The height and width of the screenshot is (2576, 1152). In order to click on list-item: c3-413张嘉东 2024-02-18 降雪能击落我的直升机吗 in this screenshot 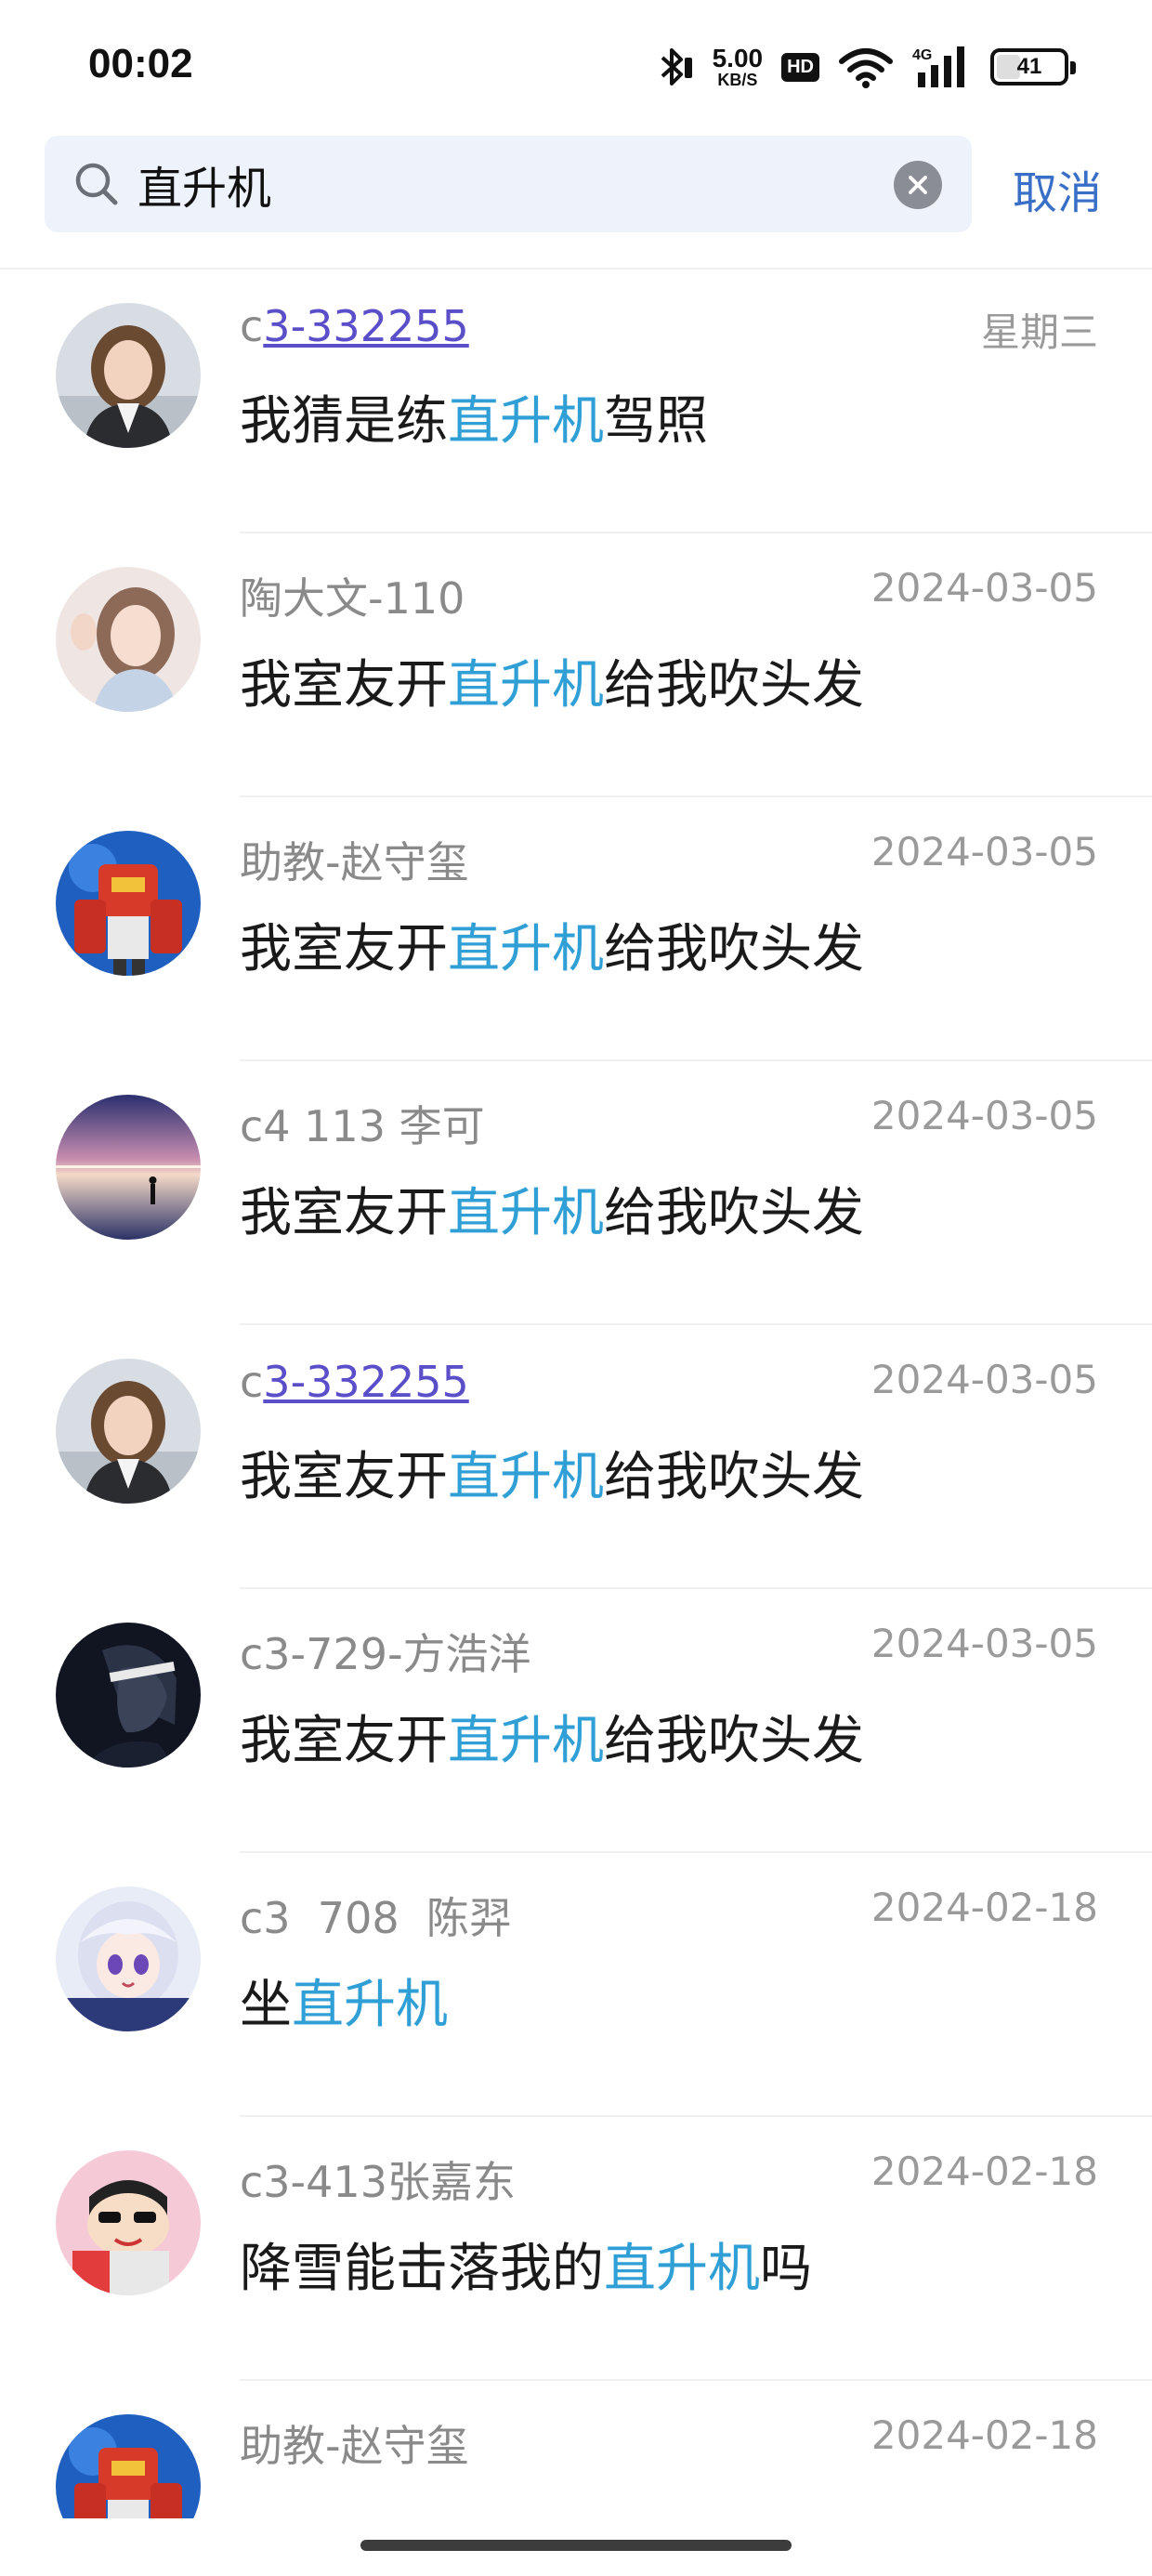, I will do `click(576, 2249)`.